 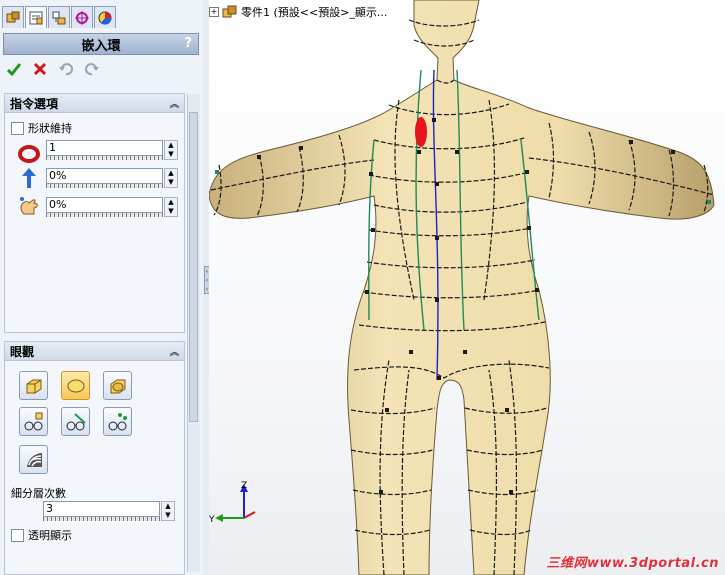 I want to click on direction-spinner: 0% ▲ ▼, so click(x=112, y=178).